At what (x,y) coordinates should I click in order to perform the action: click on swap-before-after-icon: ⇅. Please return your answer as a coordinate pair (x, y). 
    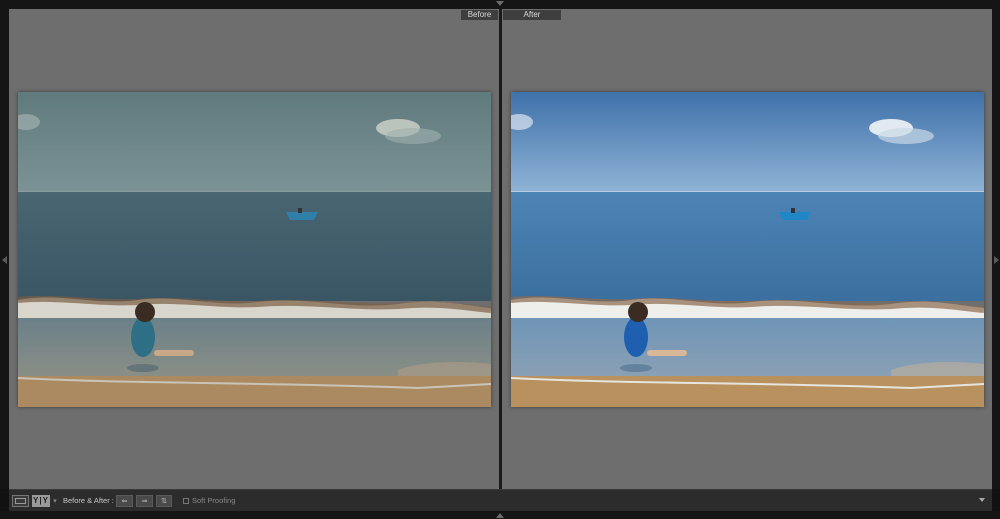
    Looking at the image, I should click on (164, 501).